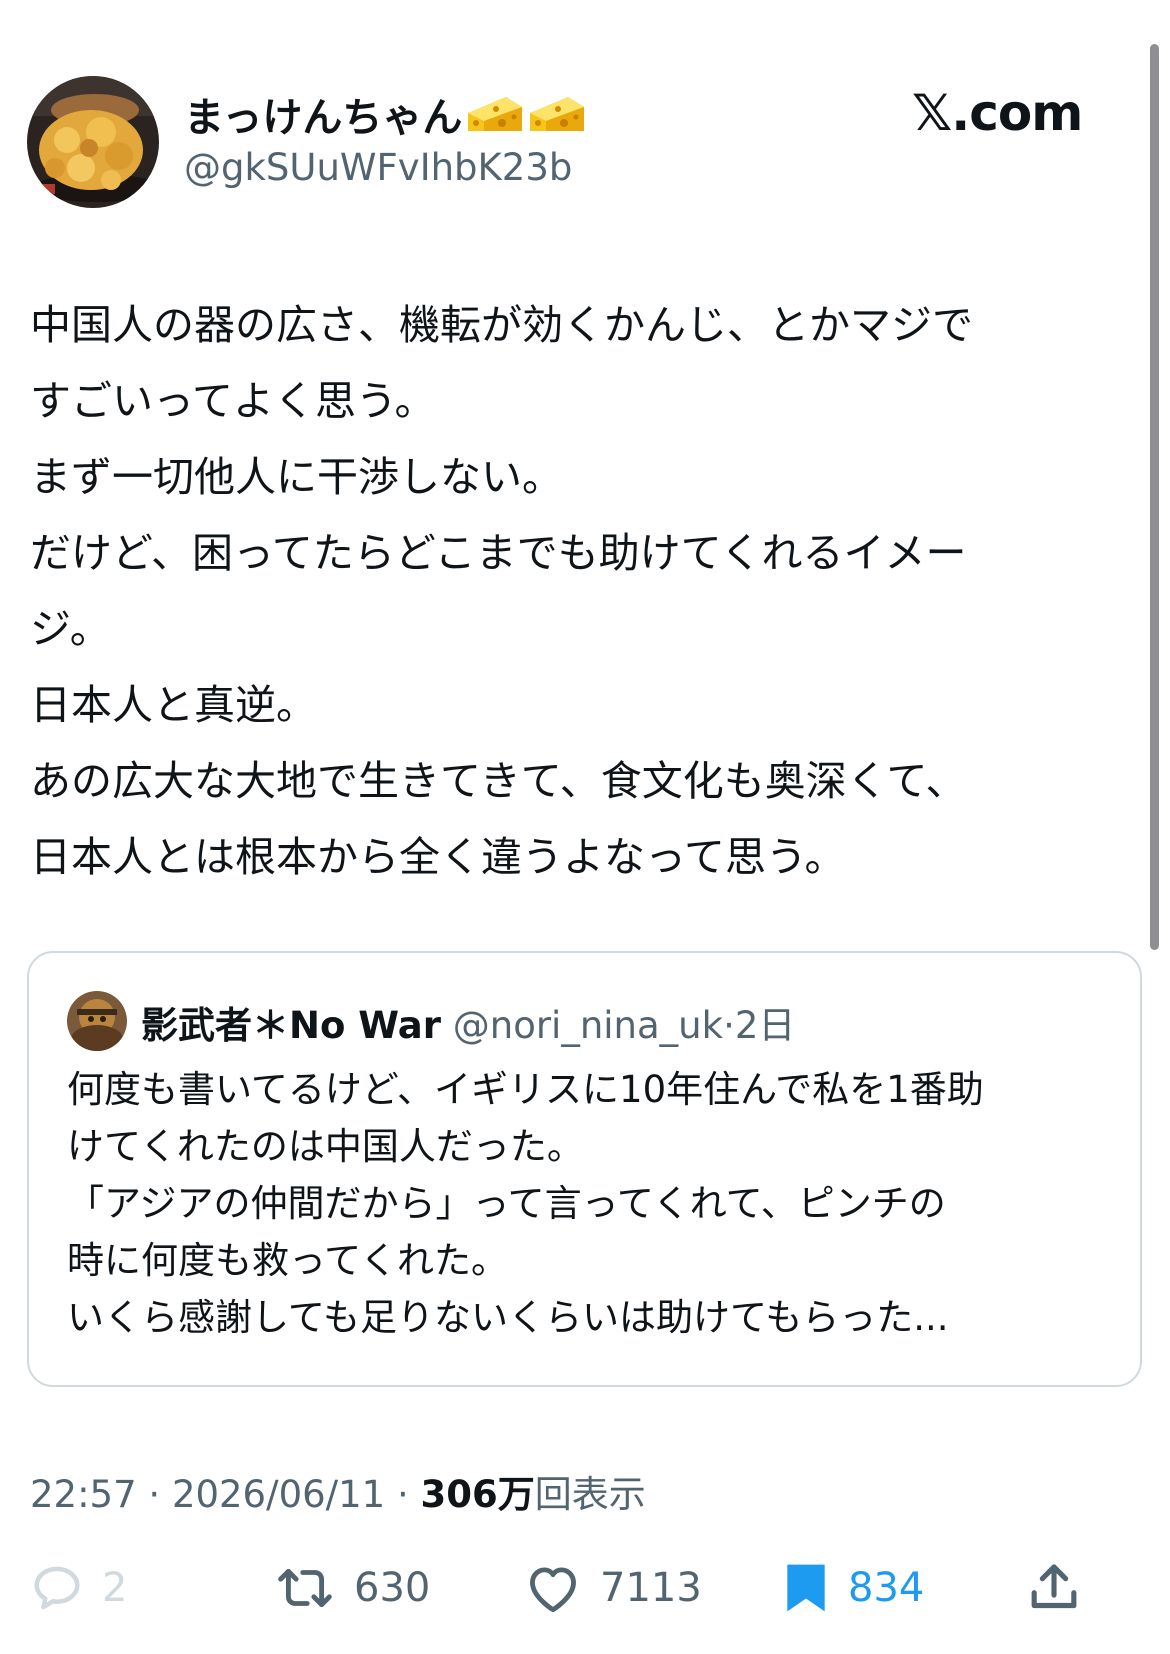 This screenshot has height=1654, width=1170. I want to click on share-icon, so click(1054, 1588).